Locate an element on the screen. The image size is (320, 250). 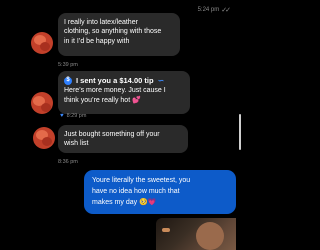
message-text-line: Here’s more money. Just cause I is located at coordinates (115, 91).